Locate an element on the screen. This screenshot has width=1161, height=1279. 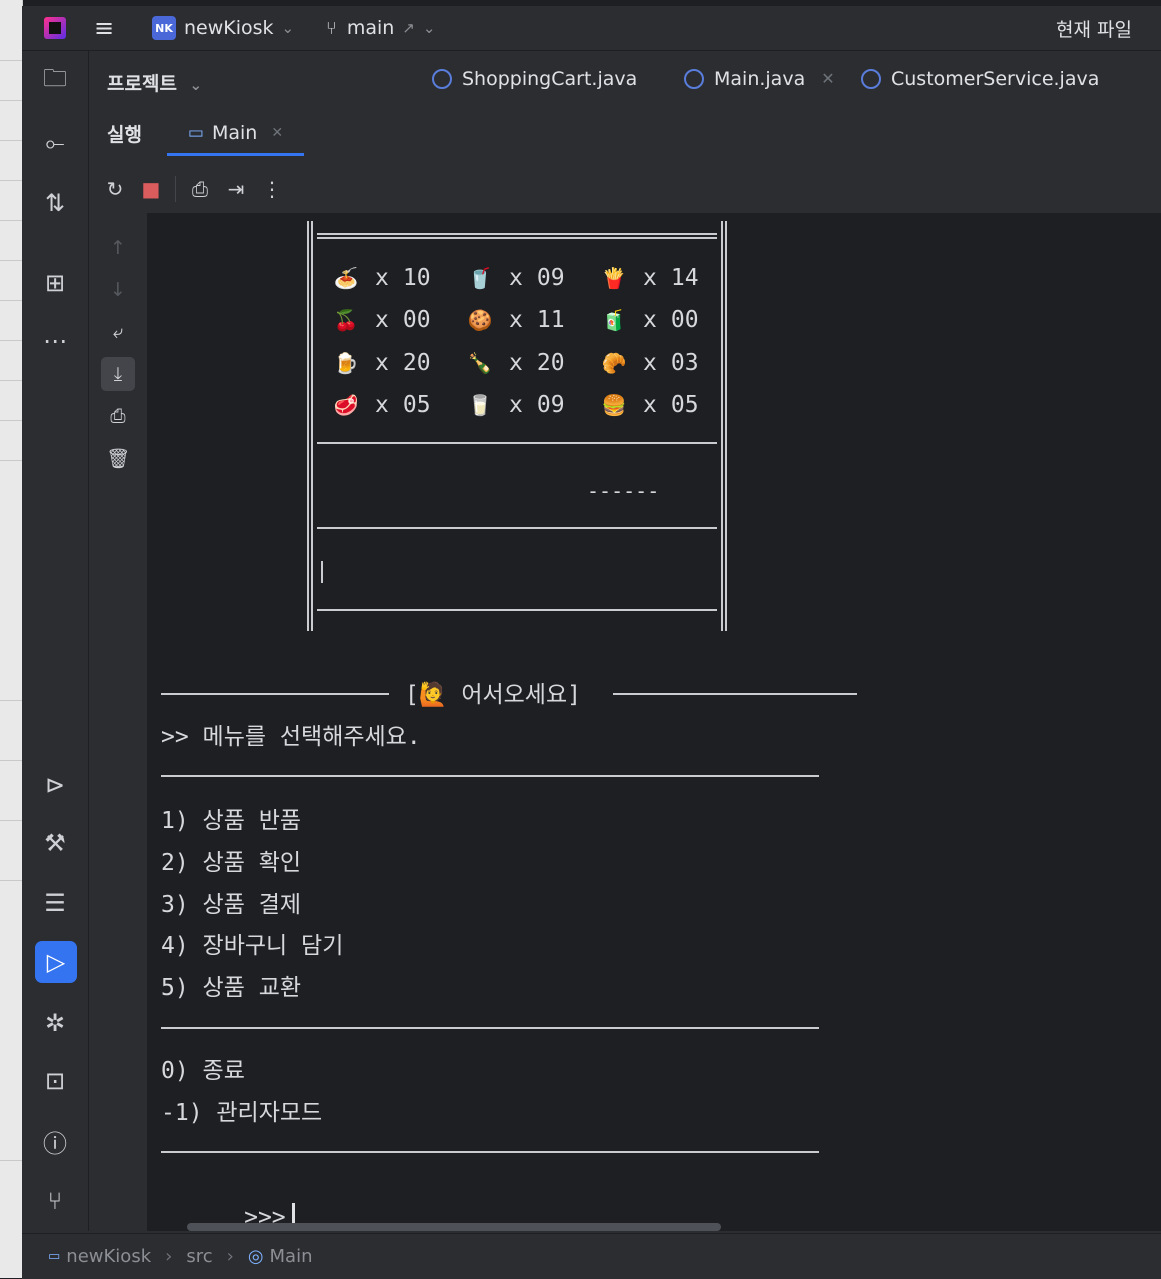
todo-list-icon: ☰ is located at coordinates (55, 903).